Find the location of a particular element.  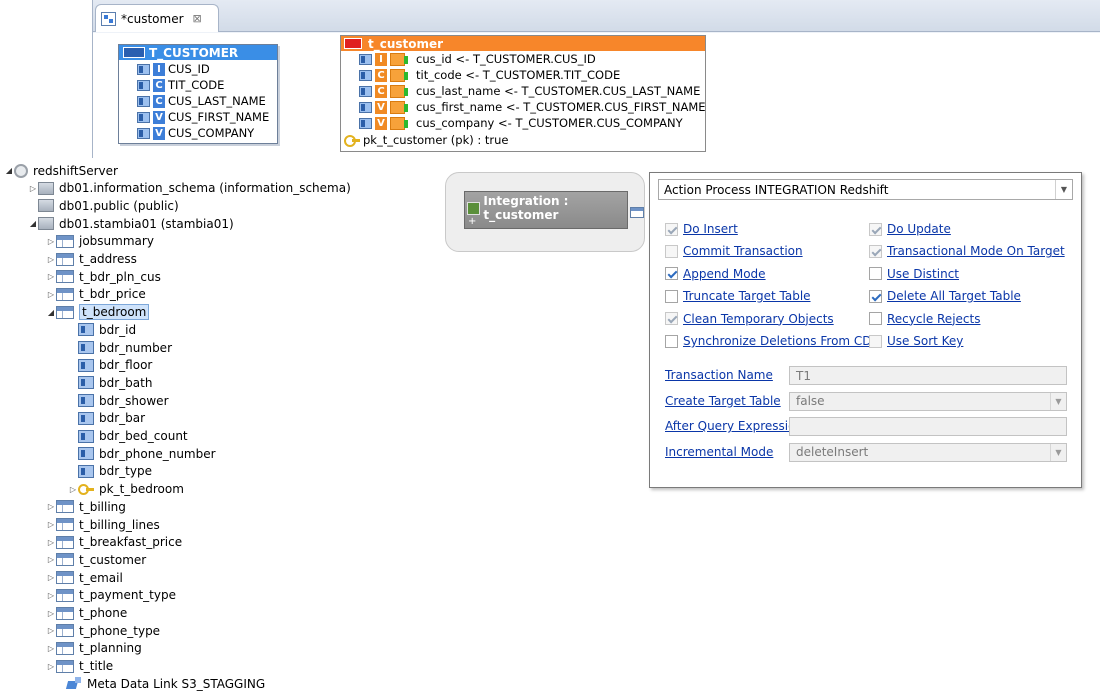

tree-node-table: ▷ t_bdr_pln_cus is located at coordinates (103, 276).